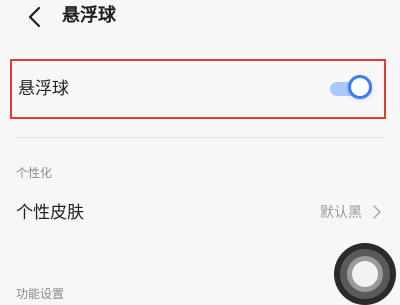  Describe the element at coordinates (201, 213) in the screenshot. I see `personal-skin-row: 个性皮肤 默认黑` at that location.